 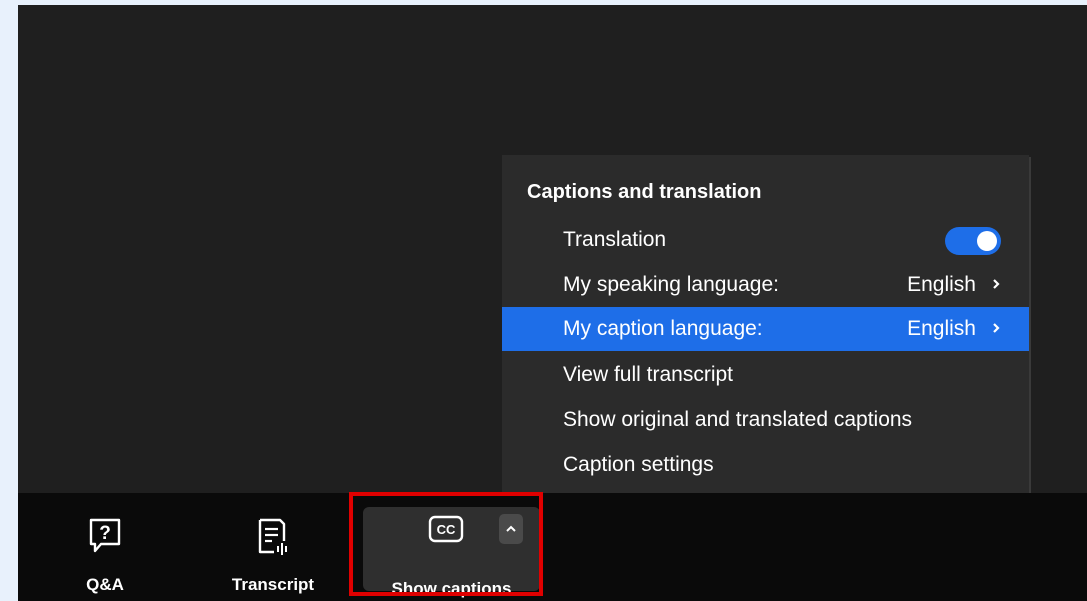 What do you see at coordinates (451, 588) in the screenshot?
I see `show-captions-label: Show captions` at bounding box center [451, 588].